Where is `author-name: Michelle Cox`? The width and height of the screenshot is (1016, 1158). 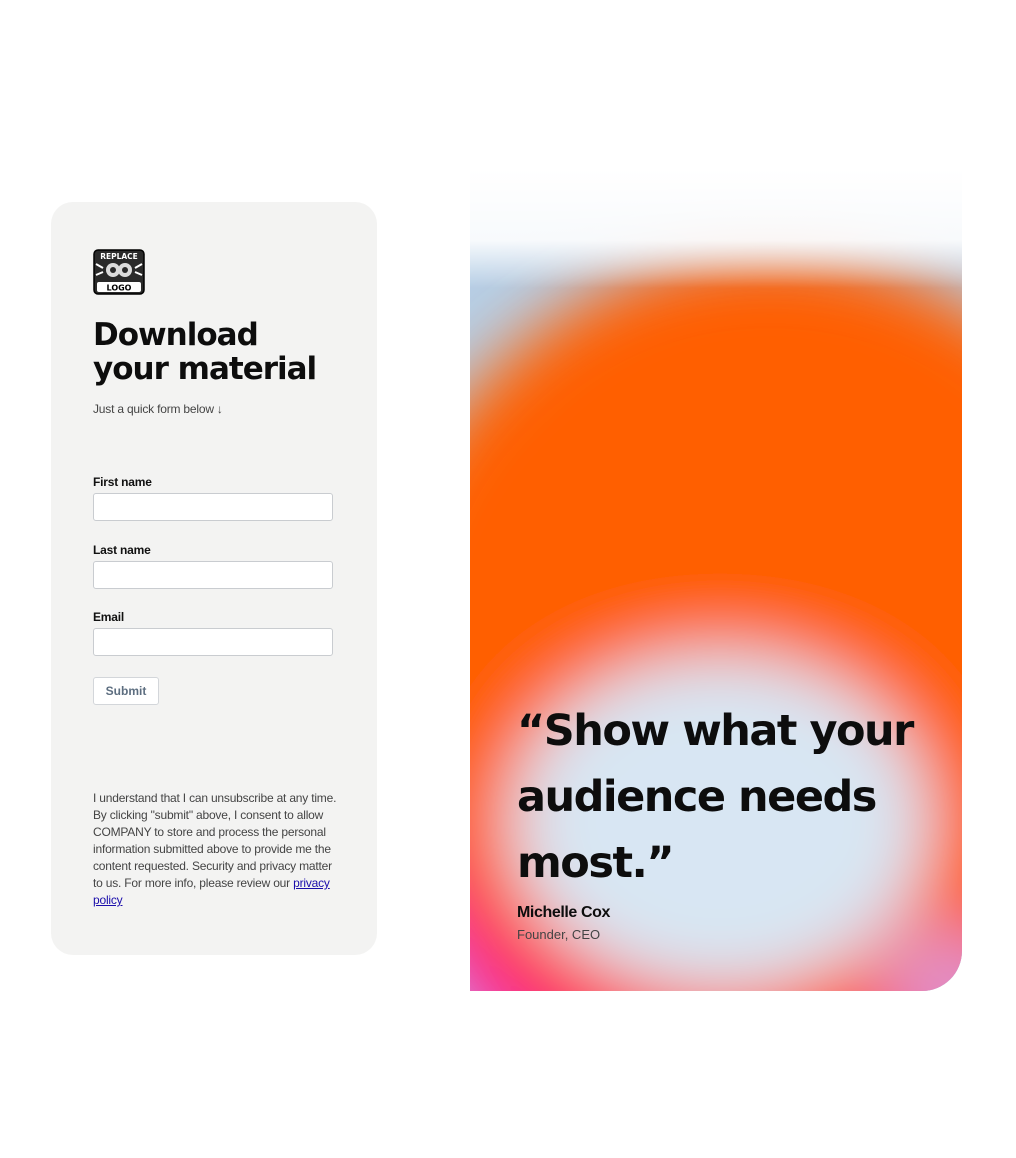
author-name: Michelle Cox is located at coordinates (564, 912).